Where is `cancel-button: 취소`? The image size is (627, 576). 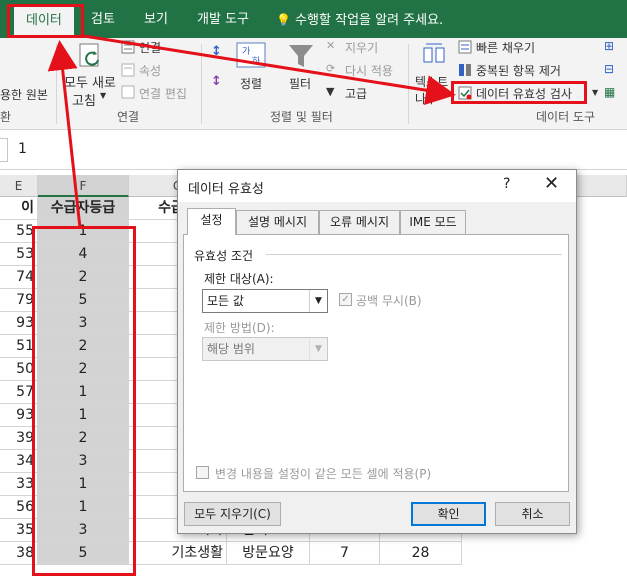 cancel-button: 취소 is located at coordinates (532, 514).